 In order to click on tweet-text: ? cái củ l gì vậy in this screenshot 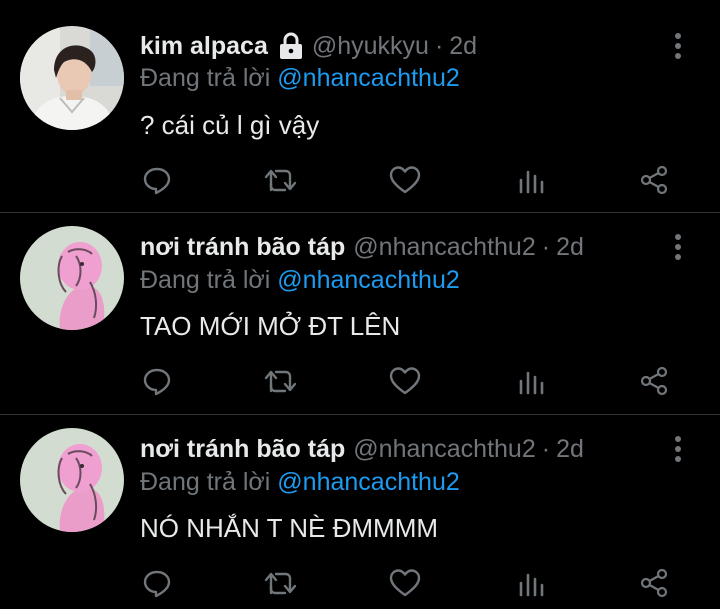, I will do `click(230, 125)`.